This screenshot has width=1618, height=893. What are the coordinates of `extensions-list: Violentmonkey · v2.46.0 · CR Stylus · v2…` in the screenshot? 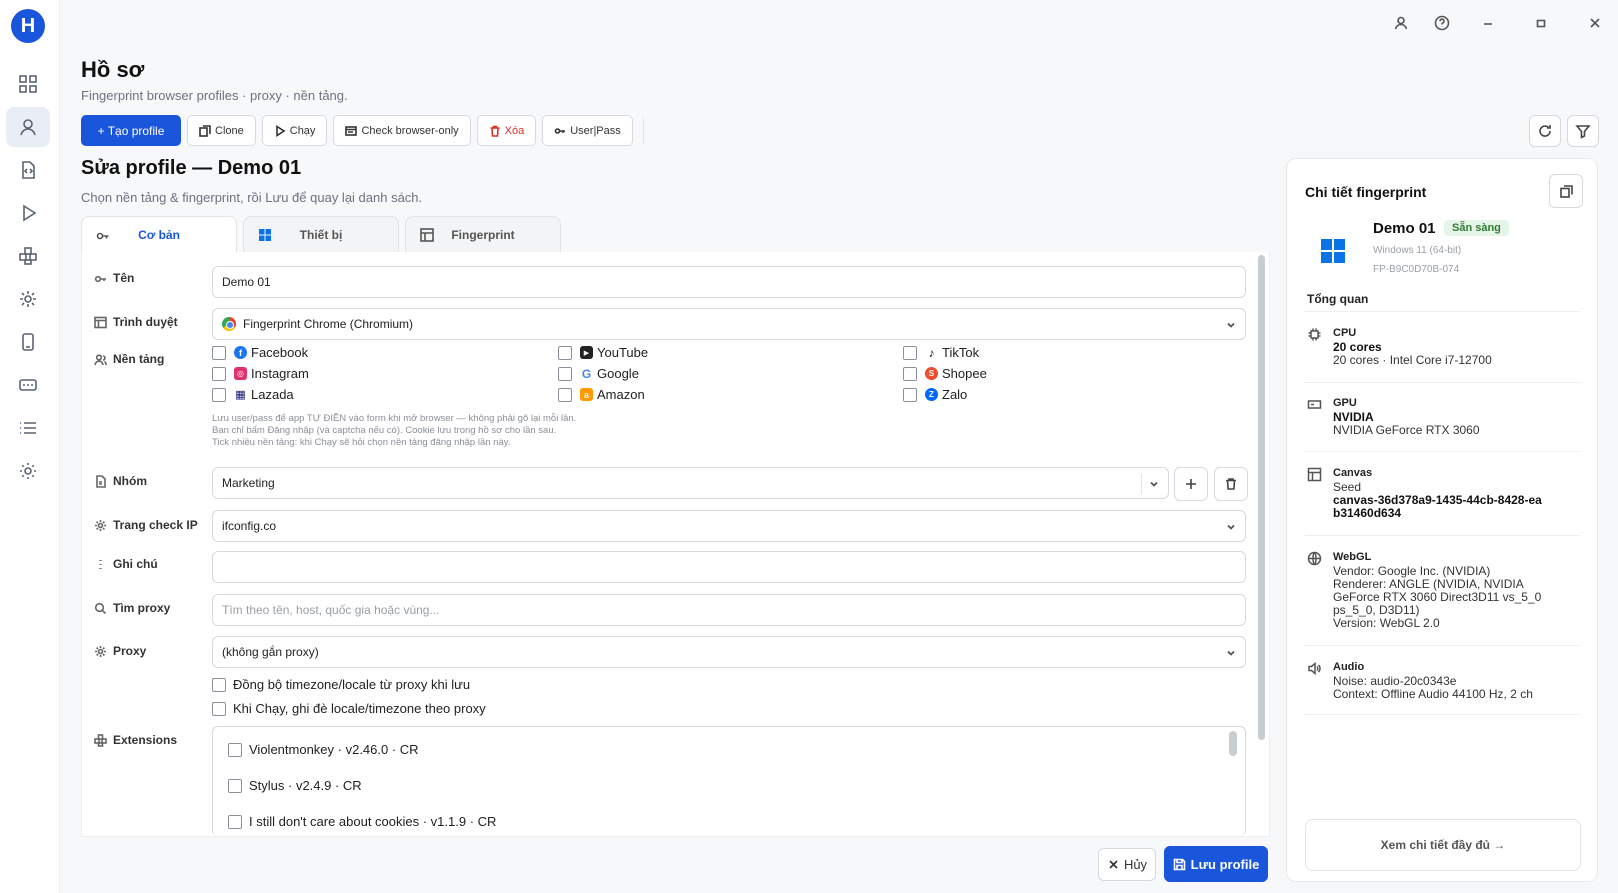 It's located at (729, 781).